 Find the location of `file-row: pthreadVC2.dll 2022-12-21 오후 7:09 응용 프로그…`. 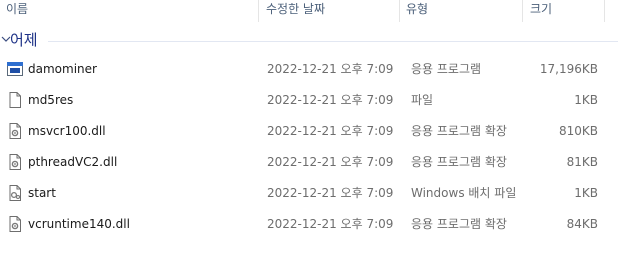

file-row: pthreadVC2.dll 2022-12-21 오후 7:09 응용 프로그… is located at coordinates (309, 162).